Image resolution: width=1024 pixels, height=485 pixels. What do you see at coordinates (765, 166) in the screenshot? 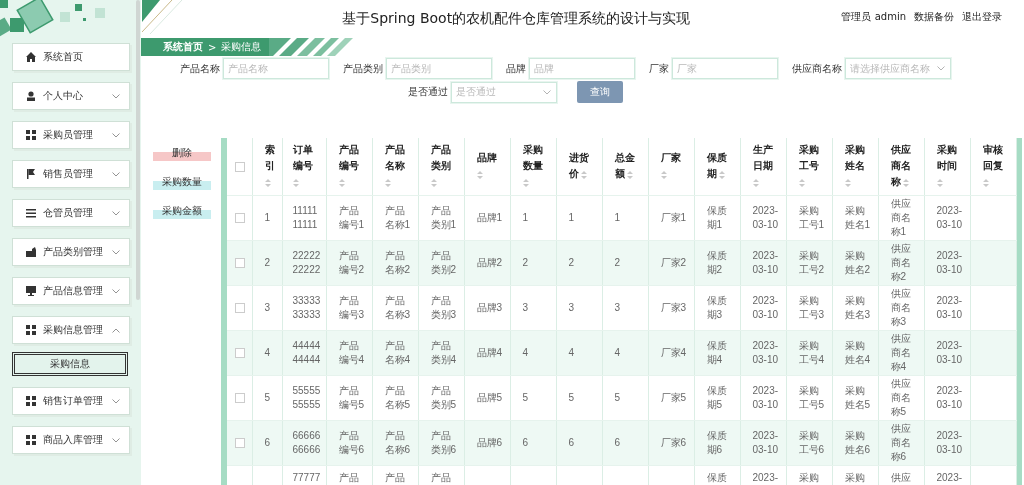
I see `column-header: 生产日期` at bounding box center [765, 166].